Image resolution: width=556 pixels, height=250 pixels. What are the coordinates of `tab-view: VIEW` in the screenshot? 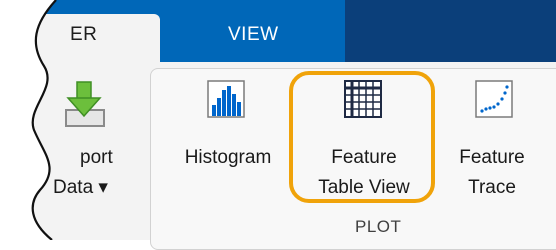 It's located at (253, 35).